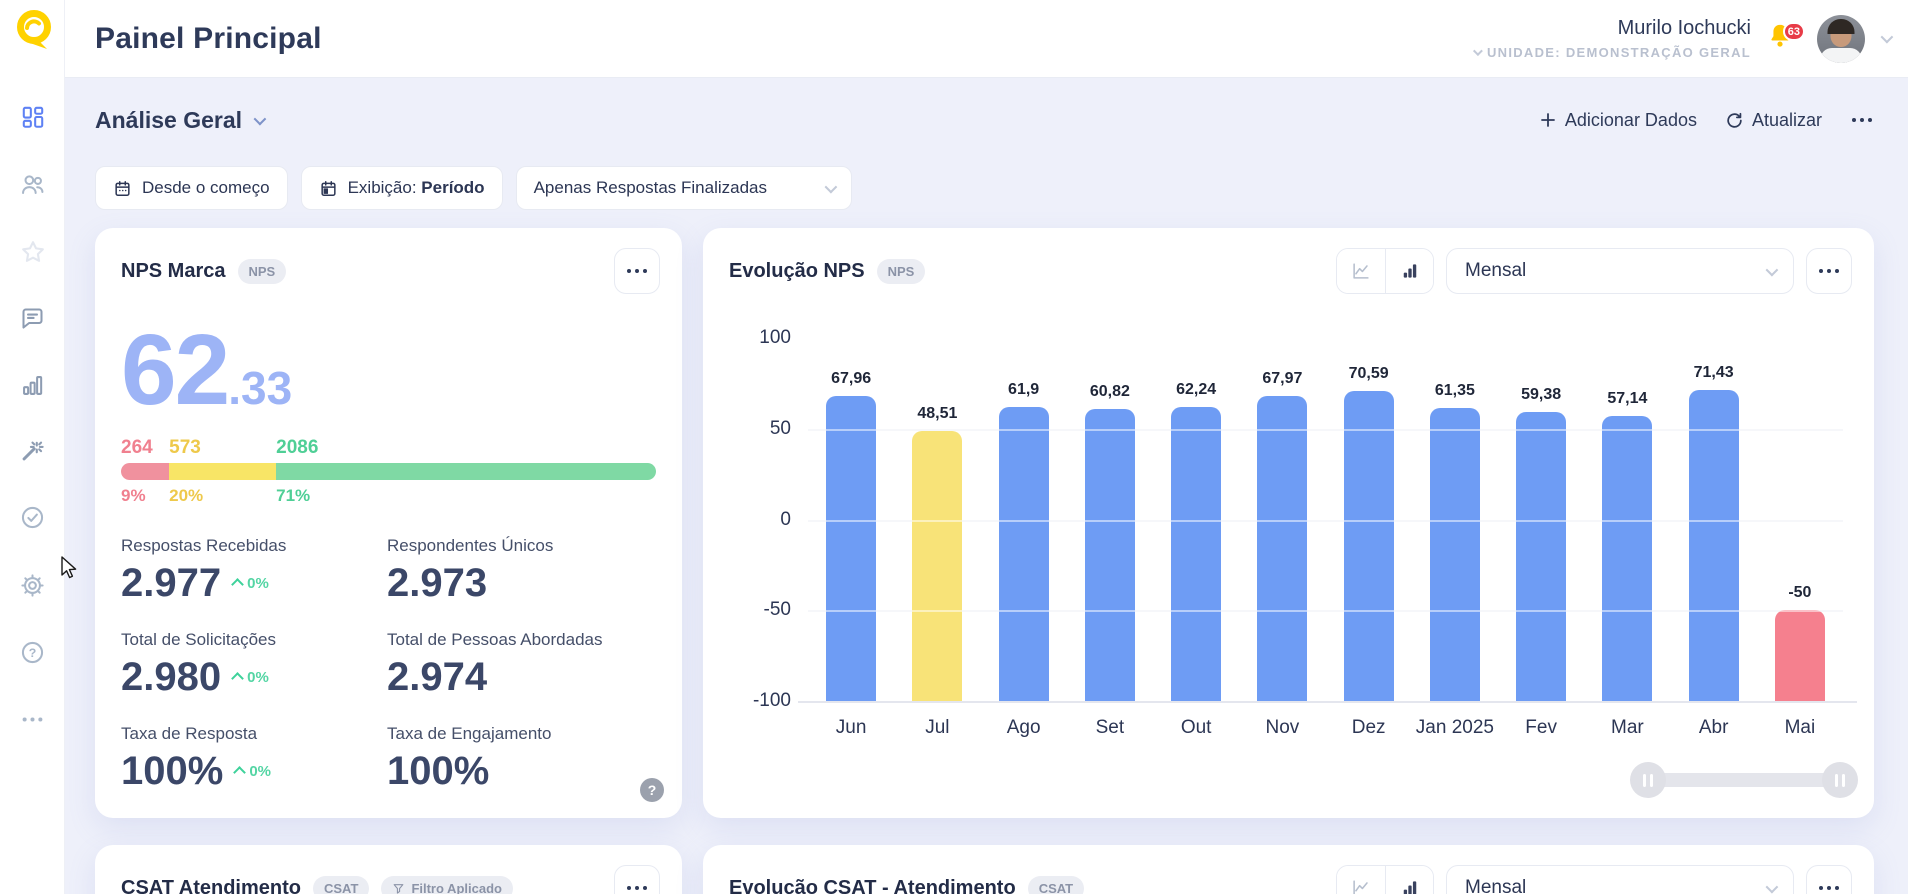  What do you see at coordinates (495, 639) in the screenshot?
I see `stat-label: Total de Pessoas Abordadas` at bounding box center [495, 639].